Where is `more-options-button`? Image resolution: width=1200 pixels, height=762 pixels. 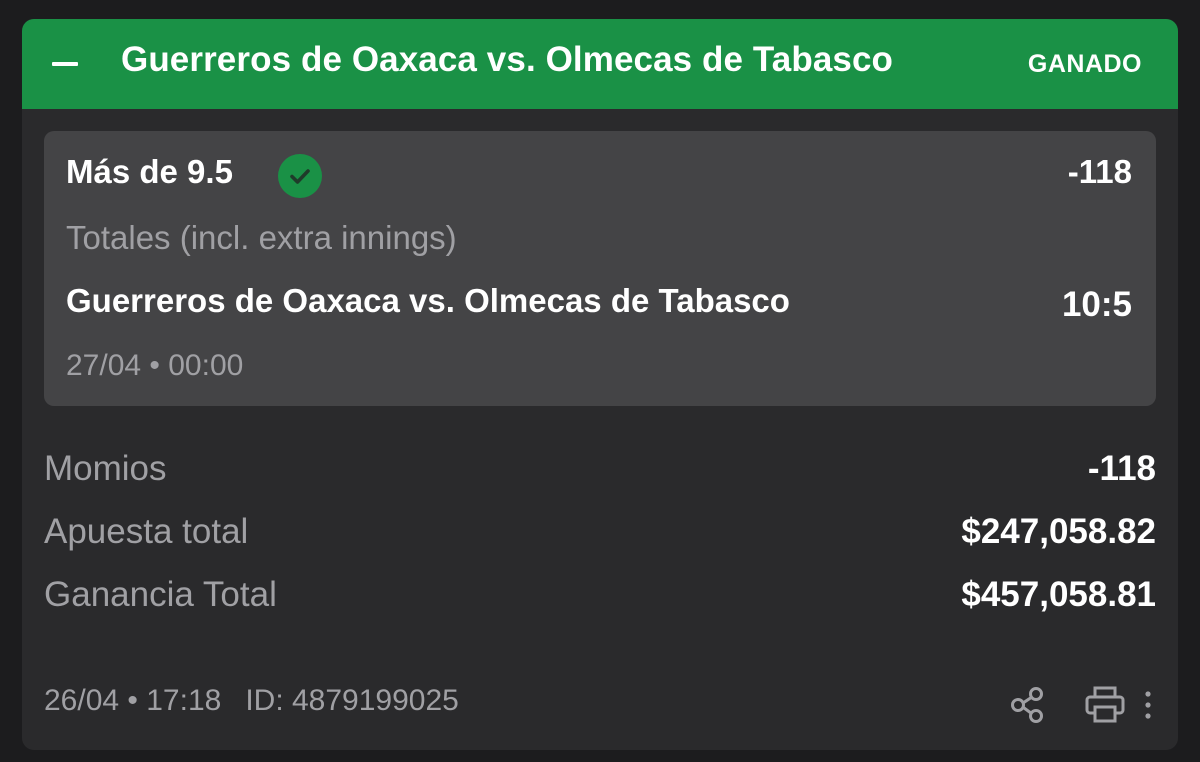
more-options-button is located at coordinates (1148, 705).